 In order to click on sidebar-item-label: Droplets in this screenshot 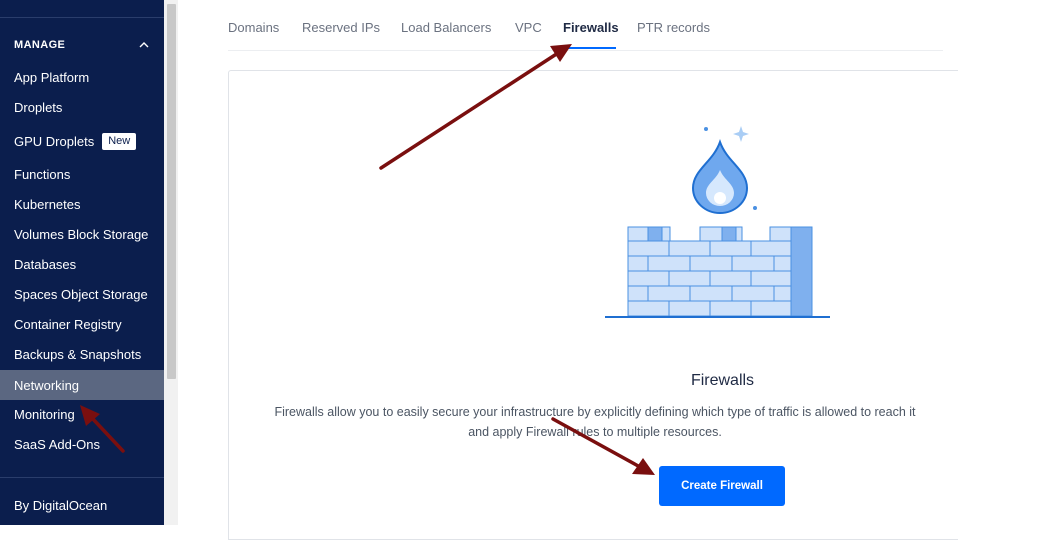, I will do `click(38, 107)`.